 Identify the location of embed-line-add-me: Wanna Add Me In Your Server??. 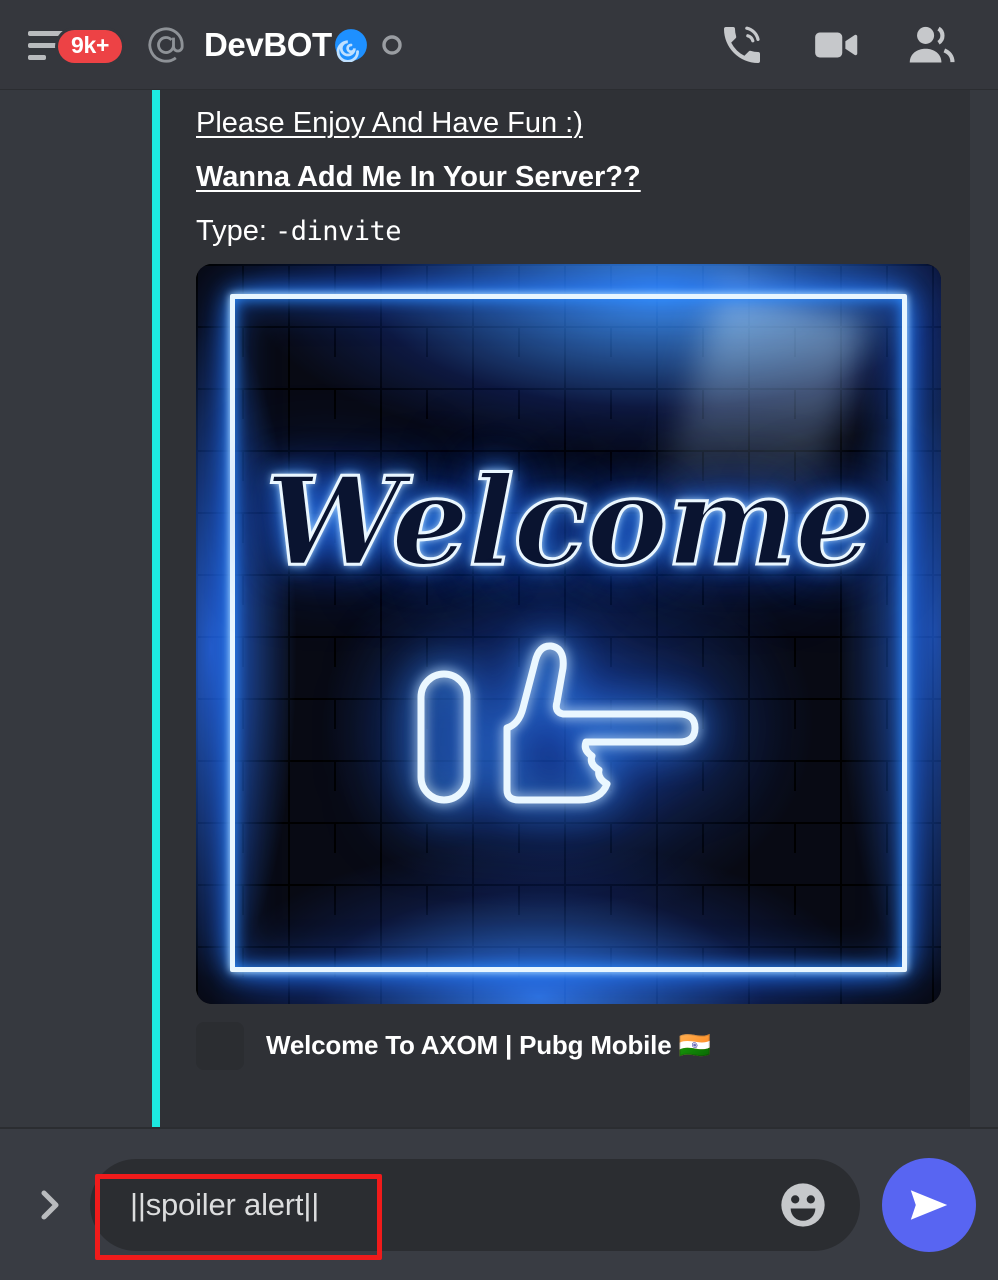
(418, 176).